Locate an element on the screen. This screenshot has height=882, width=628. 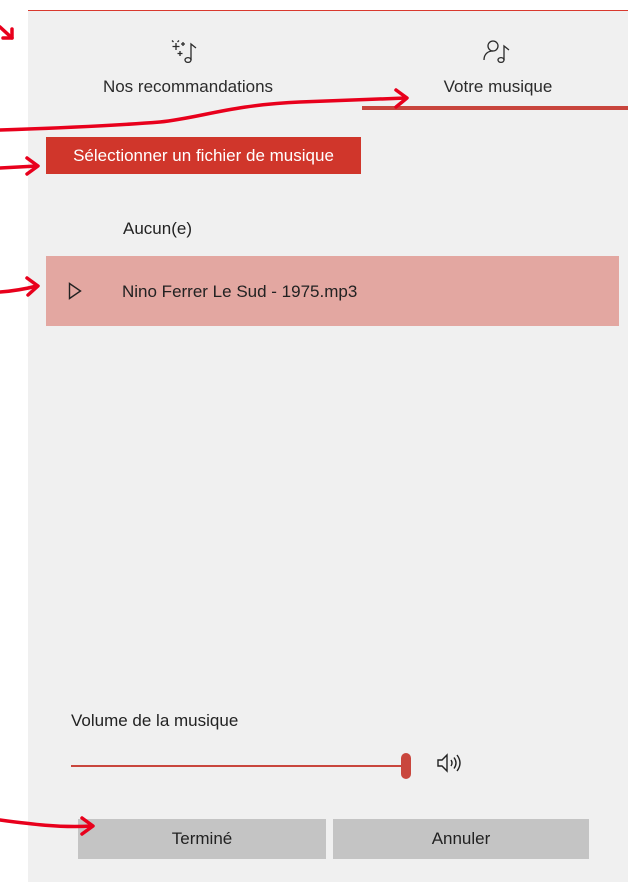
tab-recommendations: Nos recommandations is located at coordinates (188, 60).